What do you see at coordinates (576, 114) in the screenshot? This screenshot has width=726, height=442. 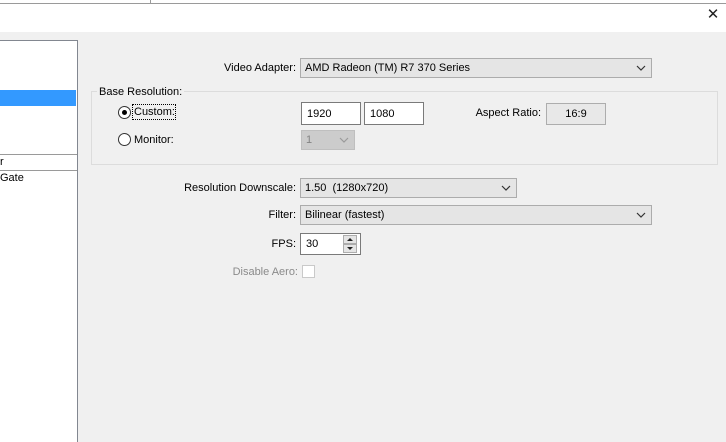 I see `aspect-ratio-value: 16:9` at bounding box center [576, 114].